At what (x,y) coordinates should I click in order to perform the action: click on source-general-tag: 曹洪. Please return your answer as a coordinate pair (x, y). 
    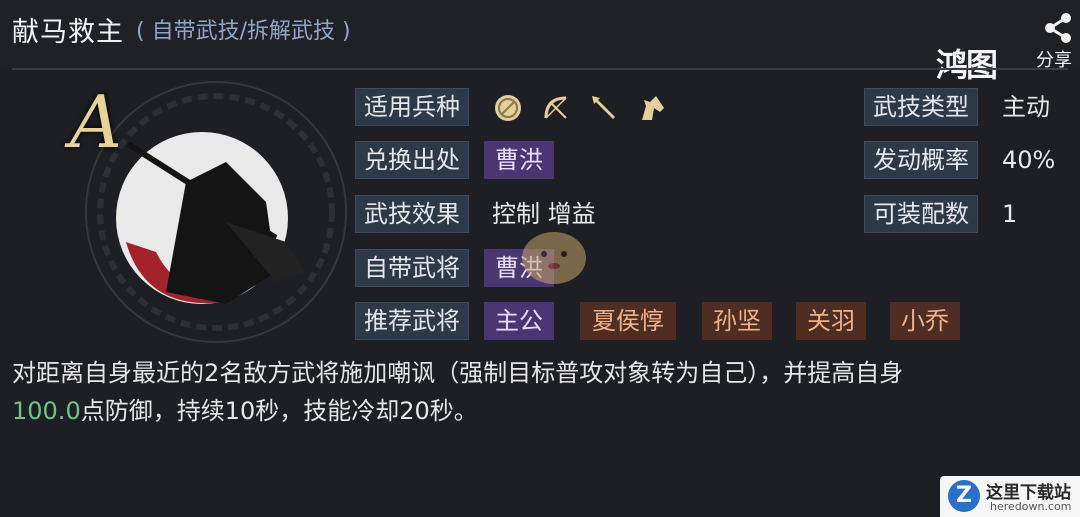
    Looking at the image, I should click on (519, 160).